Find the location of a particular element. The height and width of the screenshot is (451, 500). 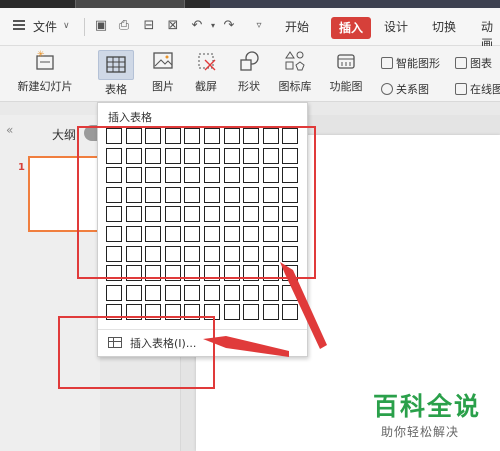

arrow-to-grid is located at coordinates (303, 305).